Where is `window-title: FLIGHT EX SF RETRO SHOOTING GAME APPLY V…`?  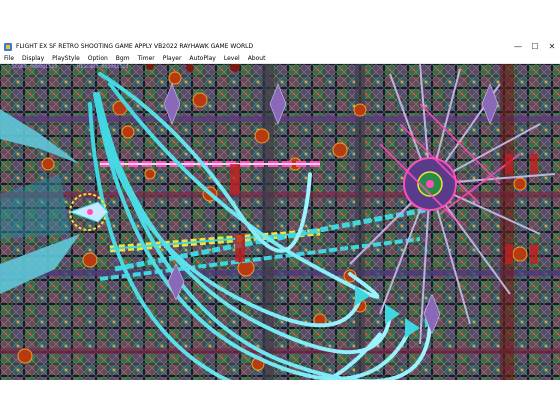 window-title: FLIGHT EX SF RETRO SHOOTING GAME APPLY V… is located at coordinates (135, 46).